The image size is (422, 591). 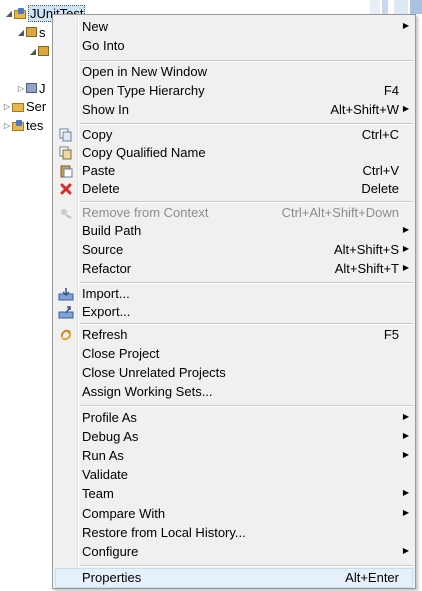 I want to click on tree-item-ser: ▷ Ser, so click(x=24, y=106).